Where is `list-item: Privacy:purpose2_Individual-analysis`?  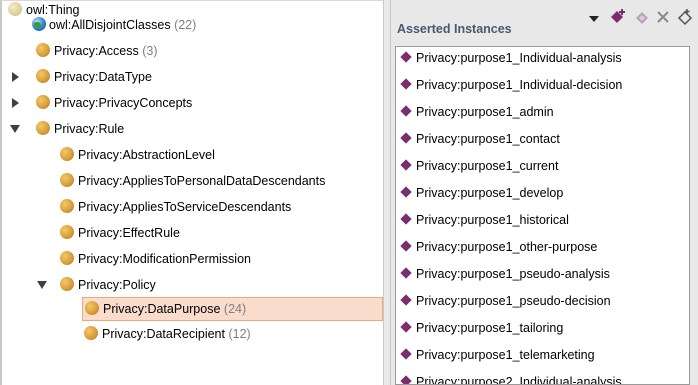
list-item: Privacy:purpose2_Individual-analysis is located at coordinates (510, 378).